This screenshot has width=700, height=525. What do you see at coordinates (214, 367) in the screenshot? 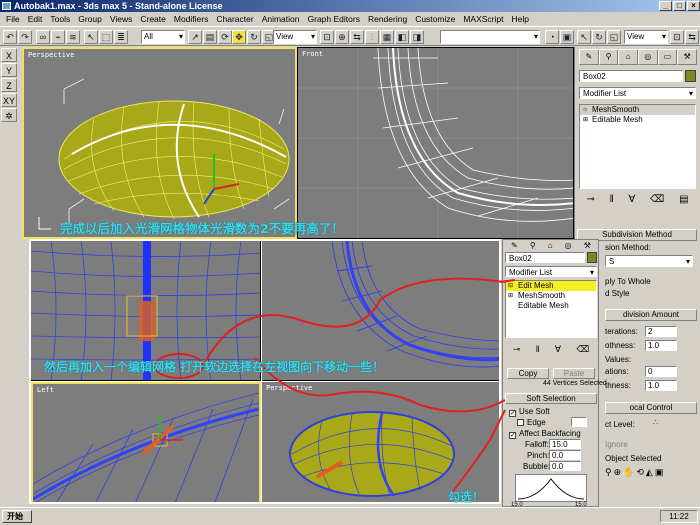
I see `annotation-line-2: 然后再加入一个编辑网格 打开软边选择在左视图向下移动一些！` at bounding box center [214, 367].